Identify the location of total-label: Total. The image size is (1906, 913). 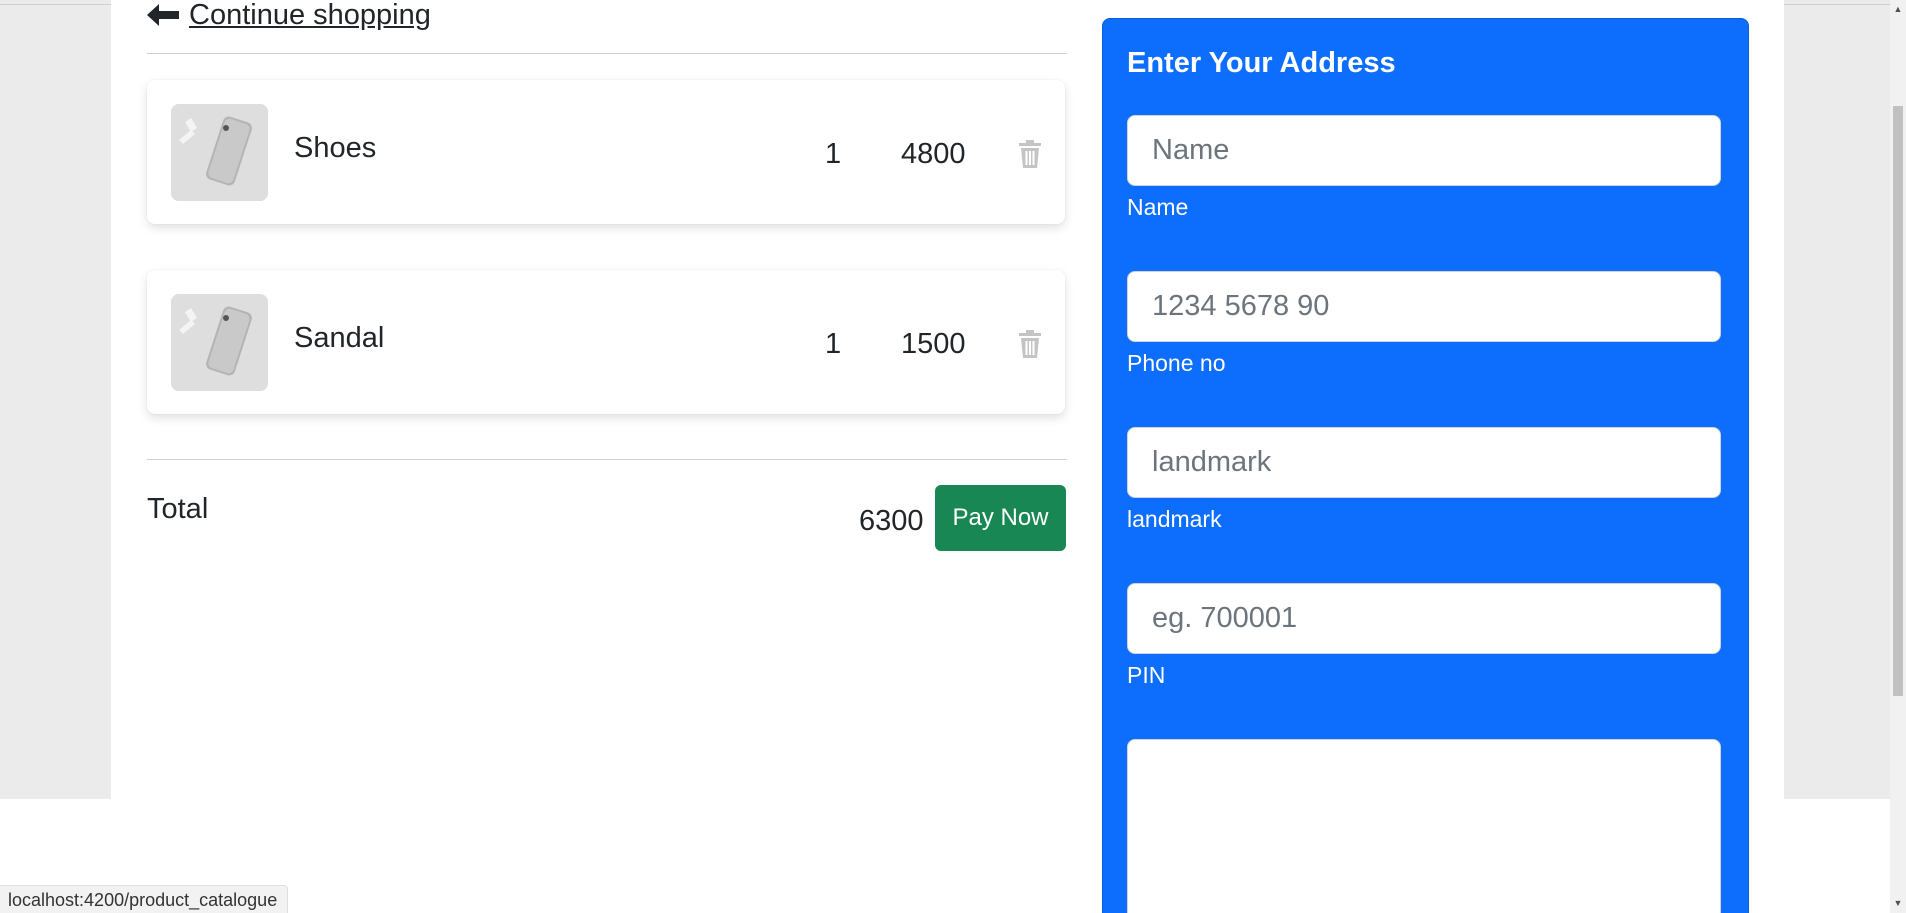
(178, 509).